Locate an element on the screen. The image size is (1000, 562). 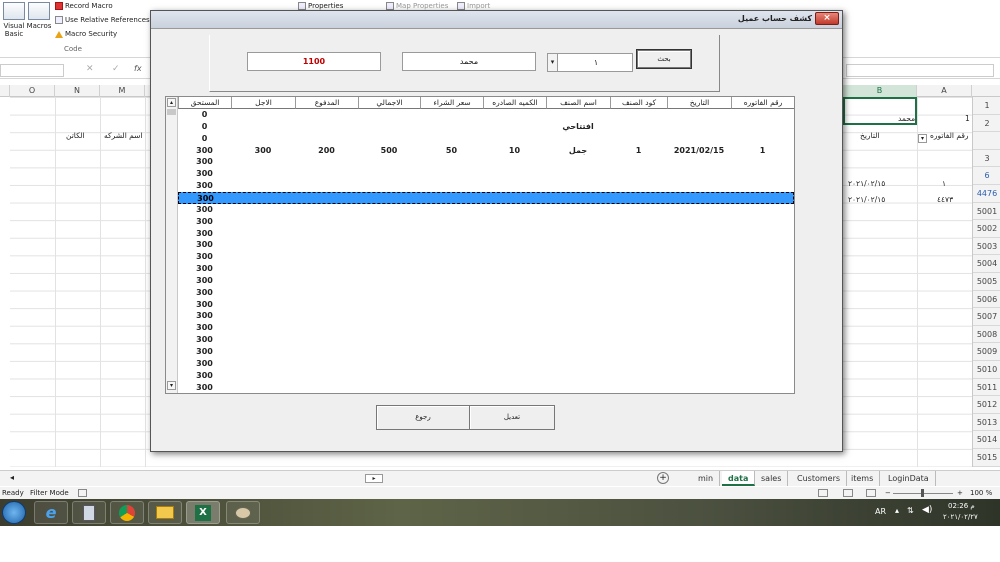
combobox-dropdown-icon: ▾ is located at coordinates (553, 62).